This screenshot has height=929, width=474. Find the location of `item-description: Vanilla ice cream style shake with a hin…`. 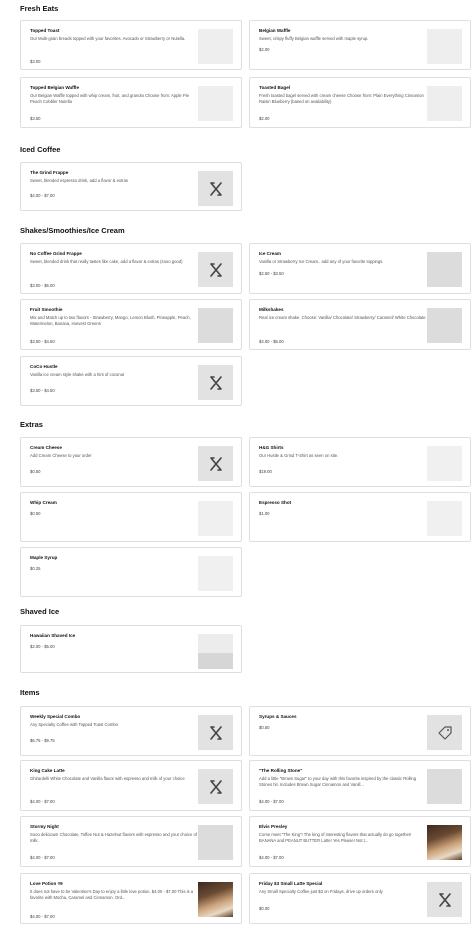

item-description: Vanilla ice cream style shake with a hin… is located at coordinates (77, 374).